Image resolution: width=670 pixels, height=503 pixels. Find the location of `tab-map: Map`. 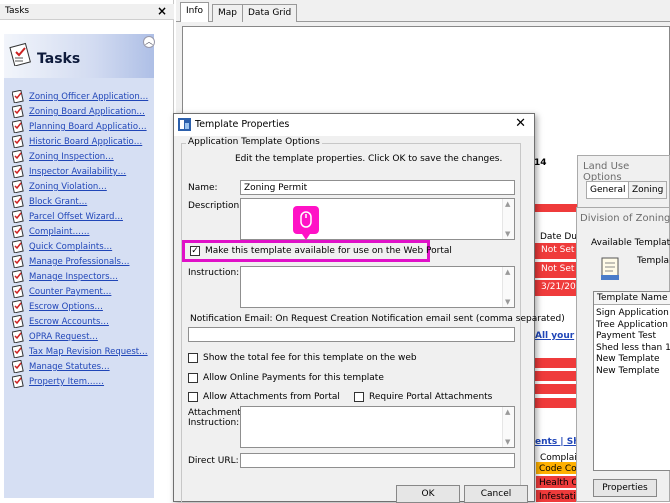

tab-map: Map is located at coordinates (227, 13).